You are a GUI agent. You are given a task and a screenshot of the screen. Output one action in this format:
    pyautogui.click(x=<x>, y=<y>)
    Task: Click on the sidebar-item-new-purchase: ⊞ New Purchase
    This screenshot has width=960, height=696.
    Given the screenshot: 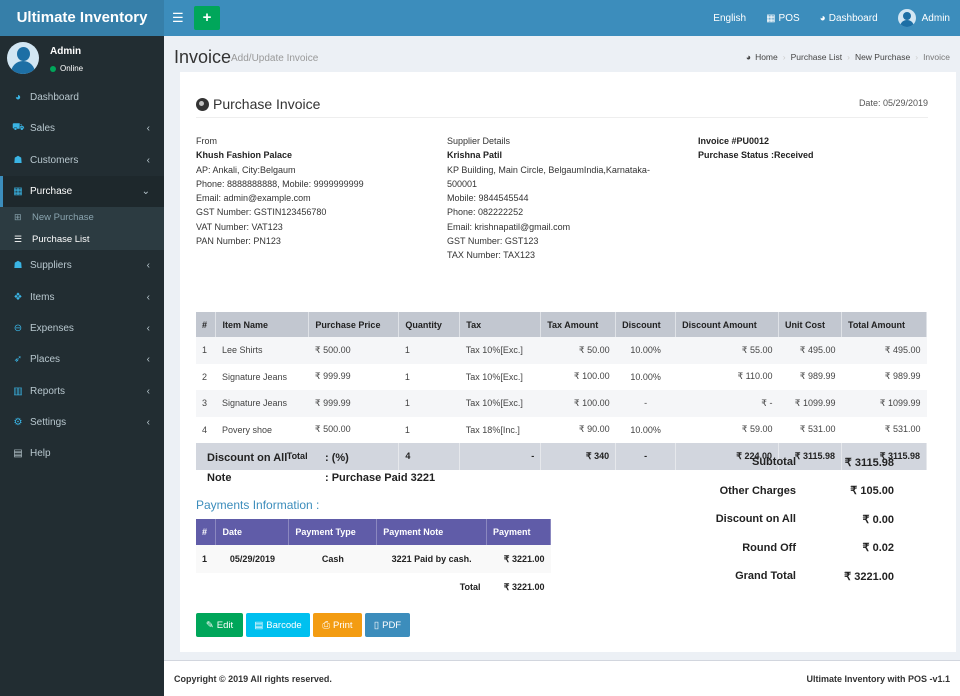 What is the action you would take?
    pyautogui.click(x=82, y=218)
    